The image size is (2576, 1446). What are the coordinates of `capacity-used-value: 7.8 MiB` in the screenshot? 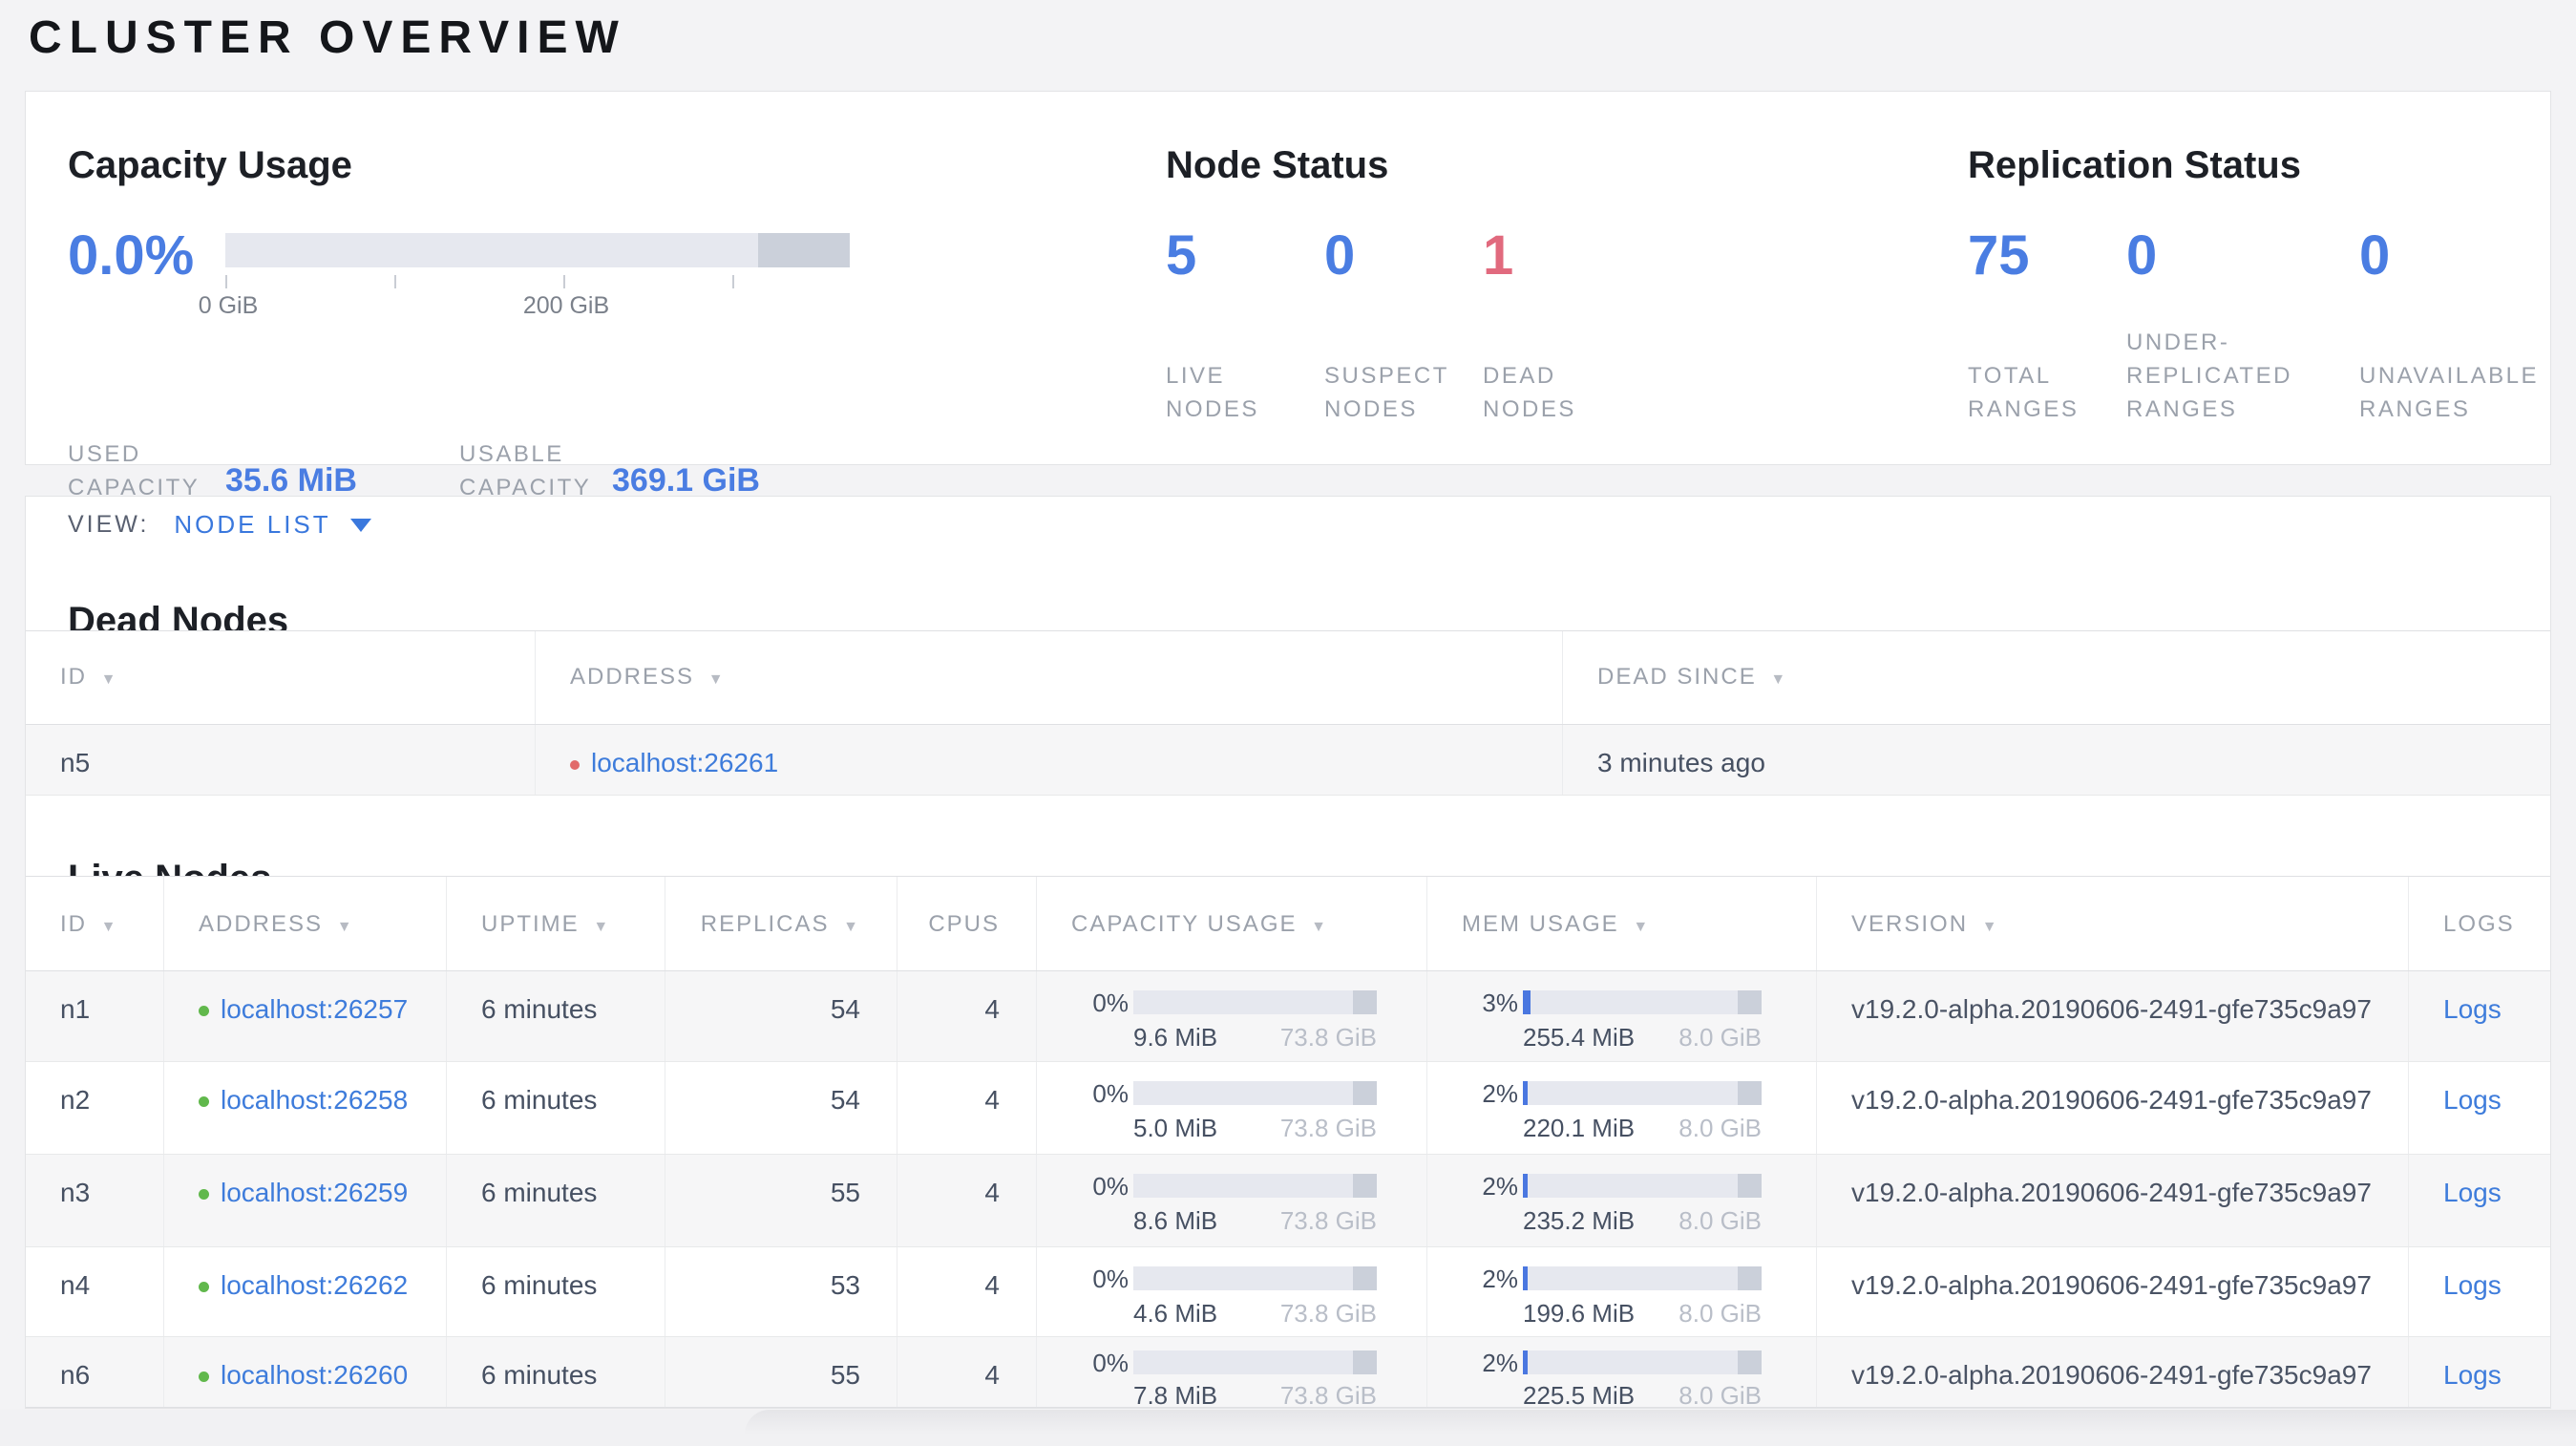 It's located at (1175, 1394).